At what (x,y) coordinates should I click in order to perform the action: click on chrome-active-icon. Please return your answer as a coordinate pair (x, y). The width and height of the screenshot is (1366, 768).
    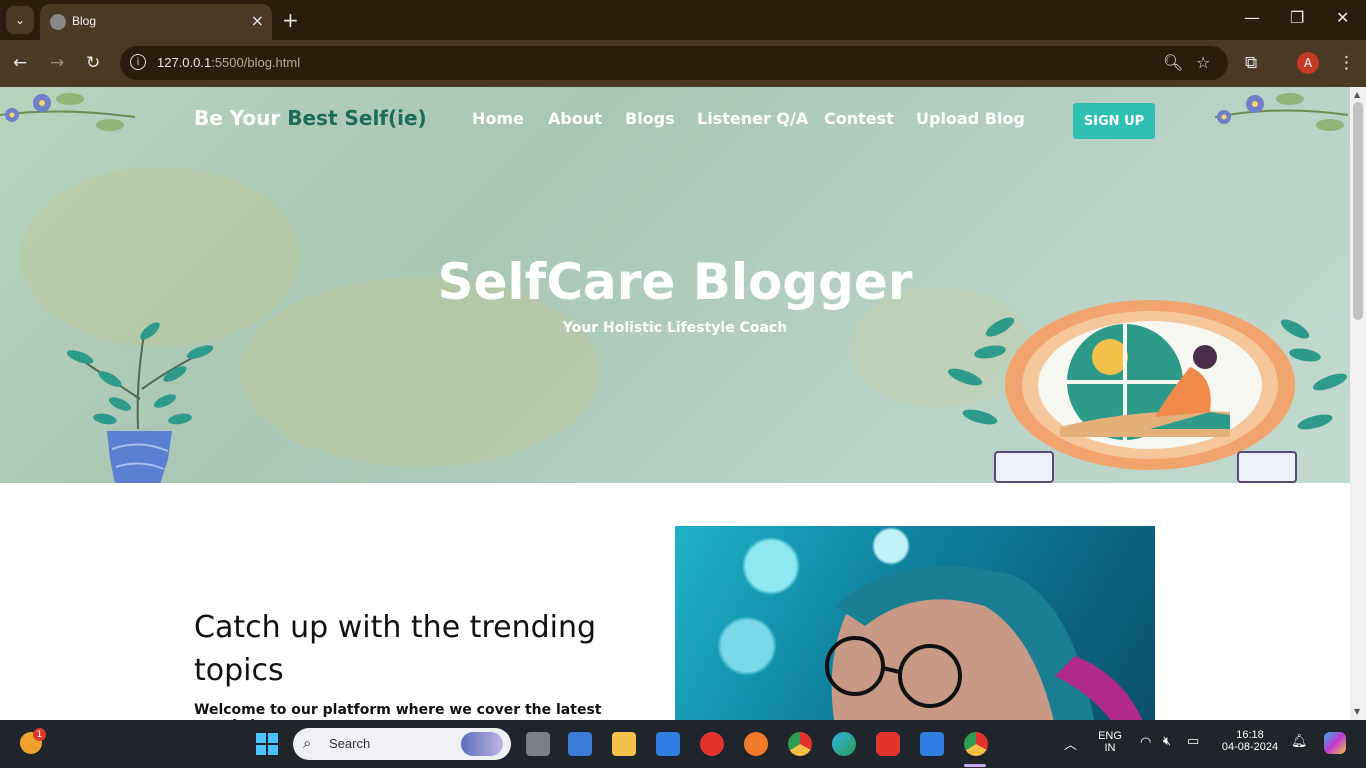
    Looking at the image, I should click on (976, 744).